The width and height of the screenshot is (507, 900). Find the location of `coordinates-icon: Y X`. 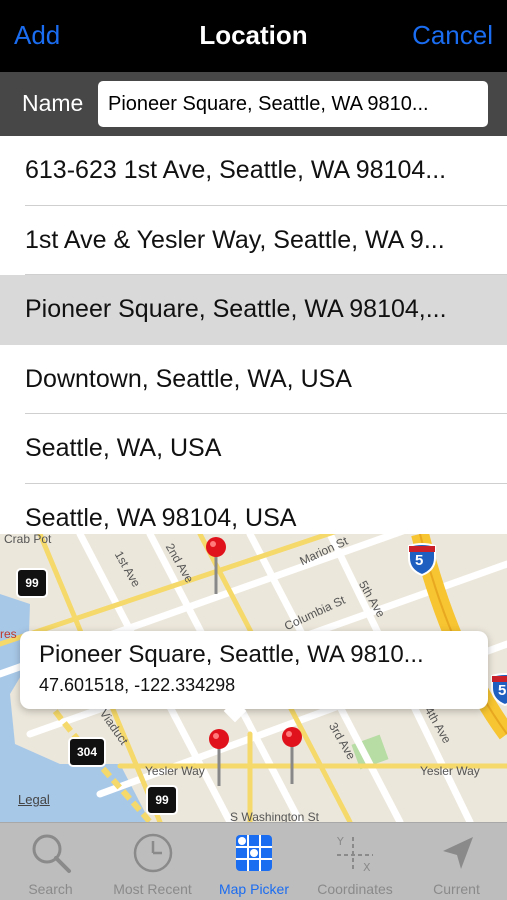

coordinates-icon: Y X is located at coordinates (354, 854).